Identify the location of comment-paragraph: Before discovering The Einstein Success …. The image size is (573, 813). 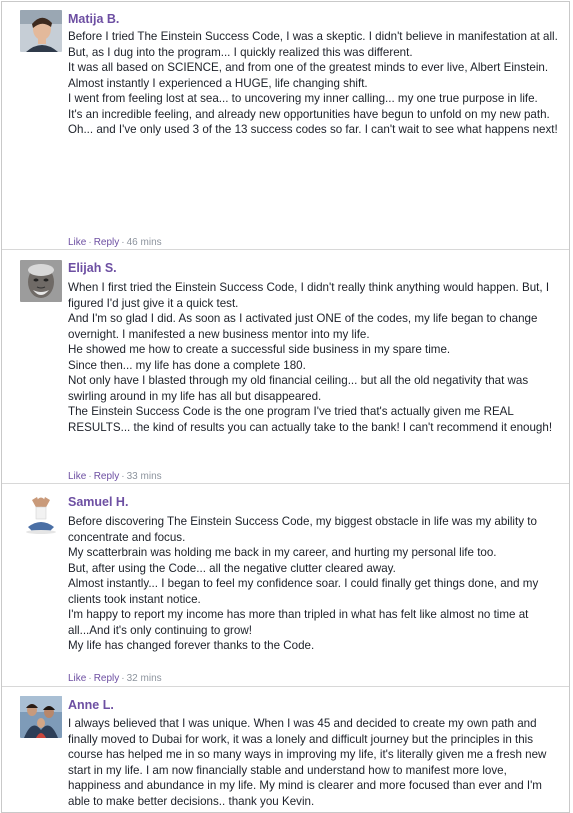
(302, 529).